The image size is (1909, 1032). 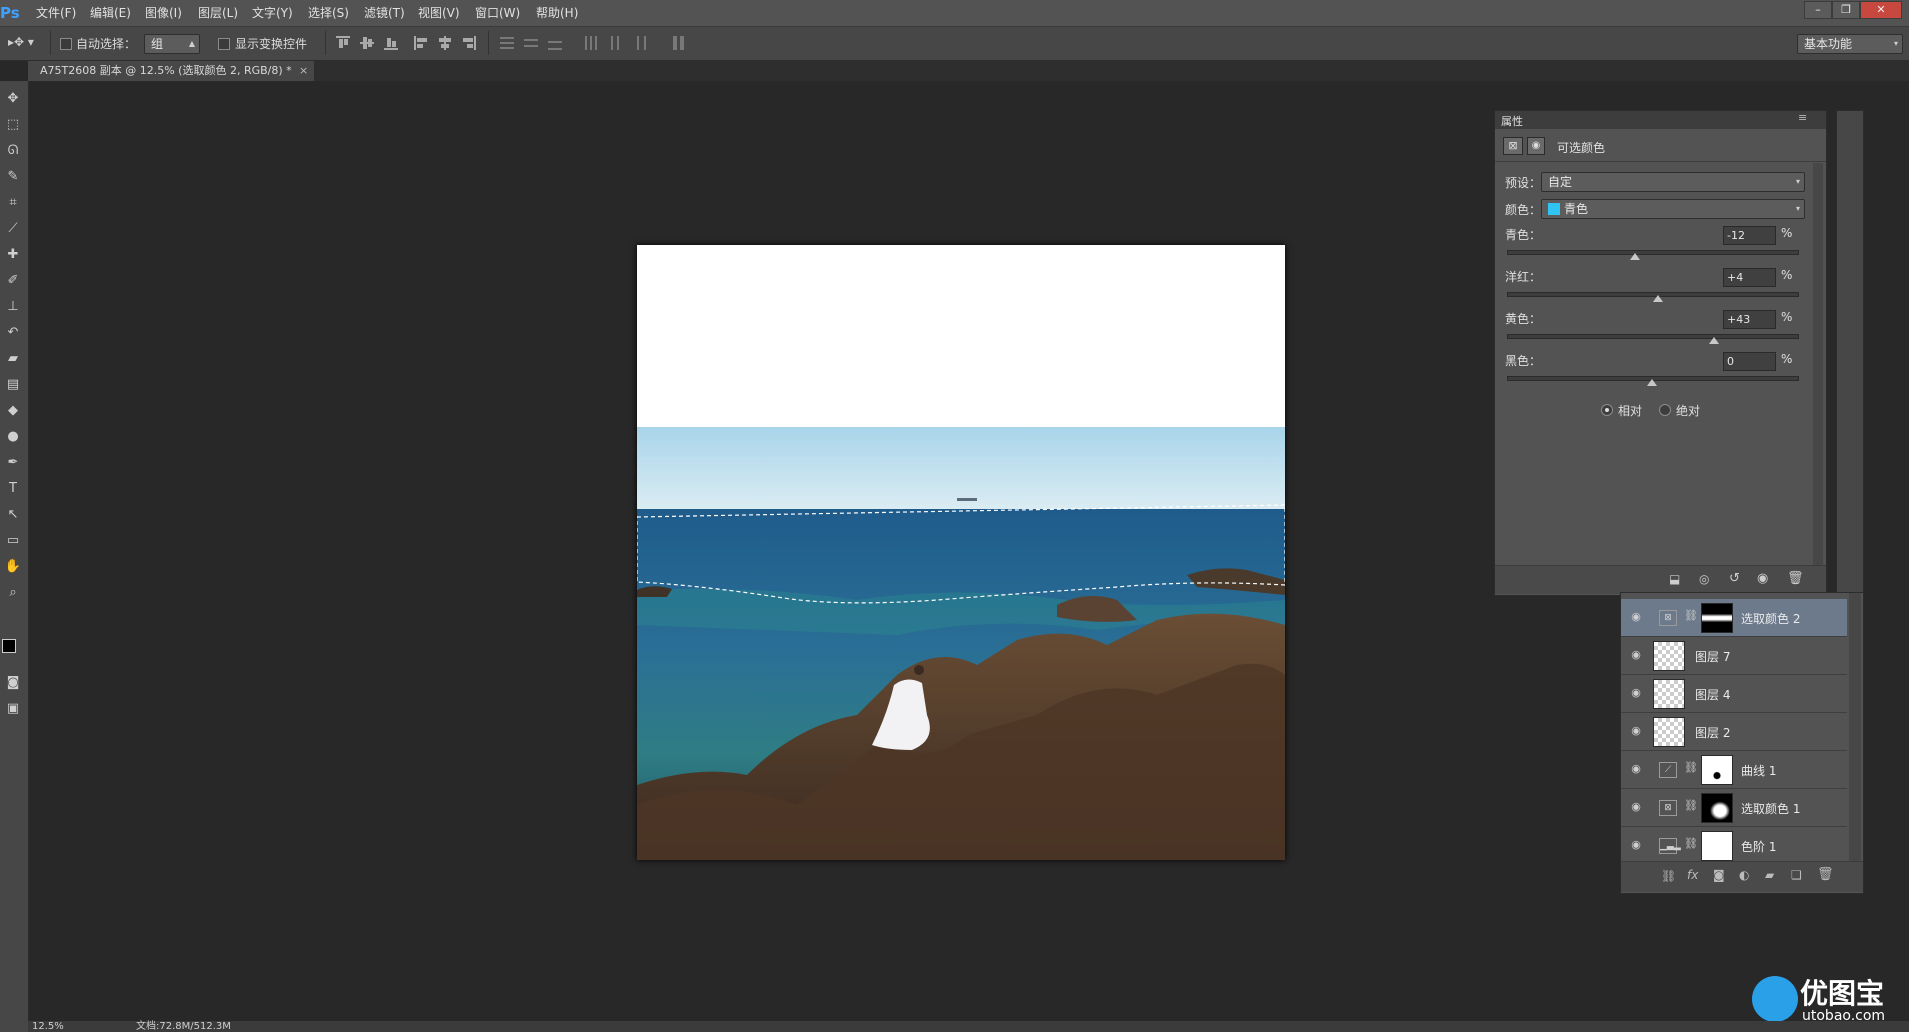 What do you see at coordinates (1818, 10) in the screenshot?
I see `minimize-button: –` at bounding box center [1818, 10].